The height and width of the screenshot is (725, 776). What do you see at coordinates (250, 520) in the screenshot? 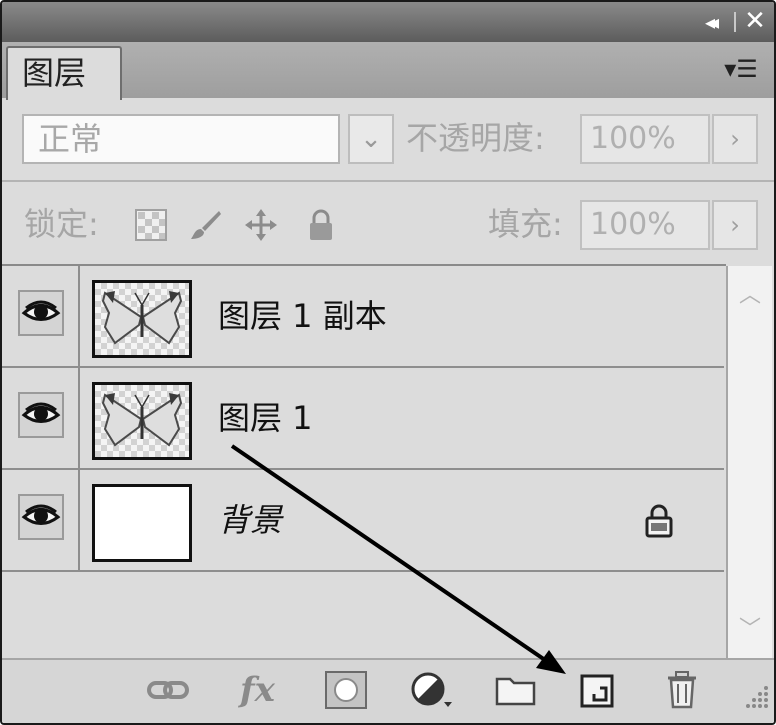
I see `layer-name: 背景` at bounding box center [250, 520].